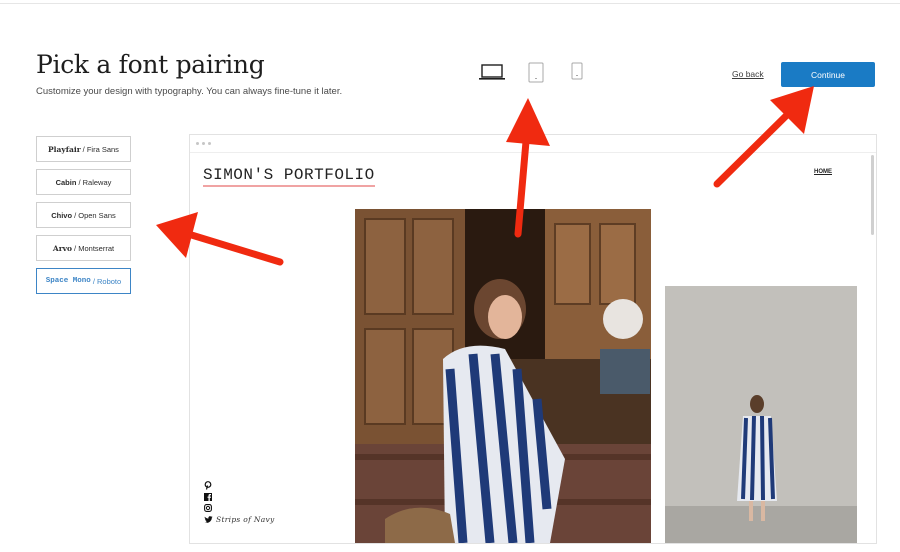 This screenshot has width=900, height=552. I want to click on font-option-body: Open Sans, so click(97, 215).